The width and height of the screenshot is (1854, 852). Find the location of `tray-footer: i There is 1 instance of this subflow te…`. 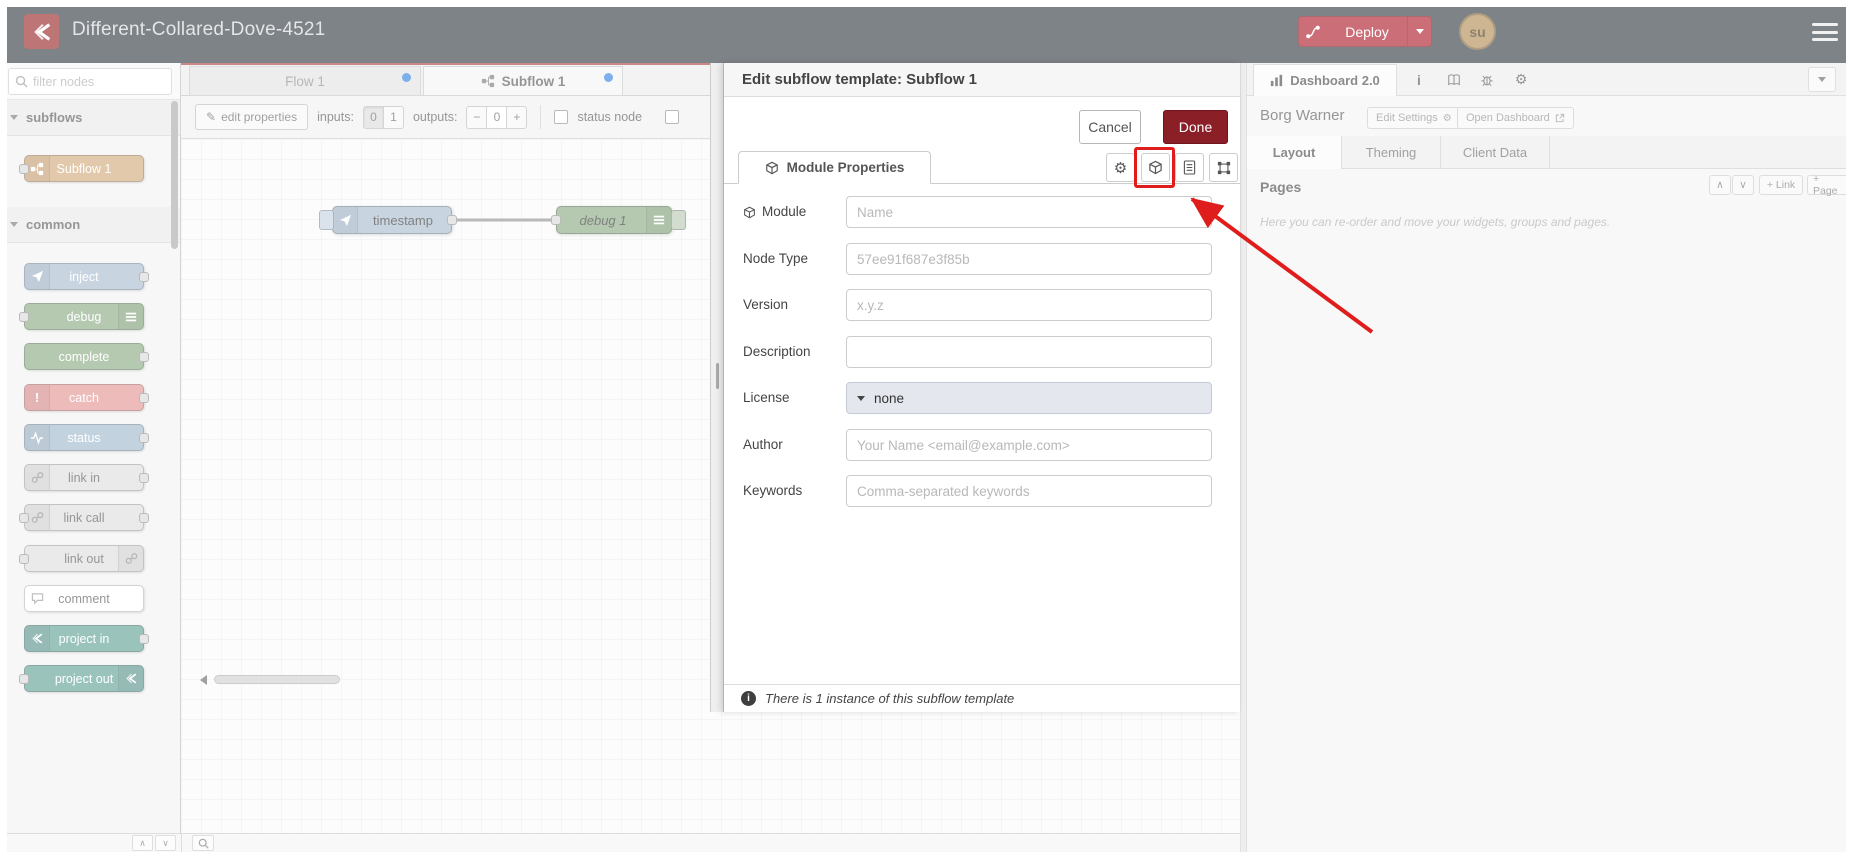

tray-footer: i There is 1 instance of this subflow te… is located at coordinates (982, 698).